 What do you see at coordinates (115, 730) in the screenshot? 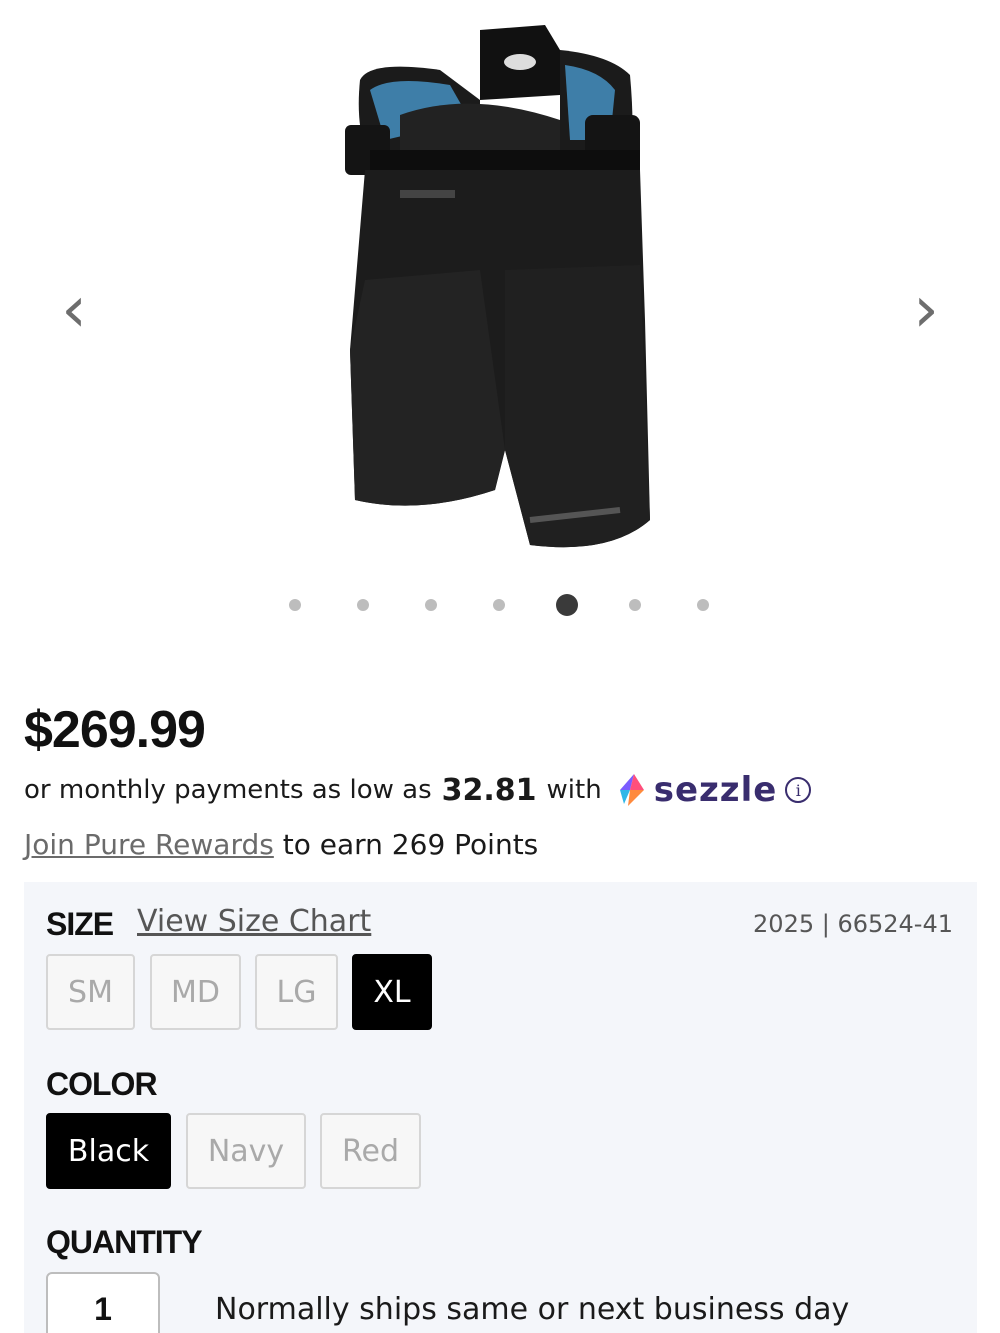
I see `product-price: $269.99` at bounding box center [115, 730].